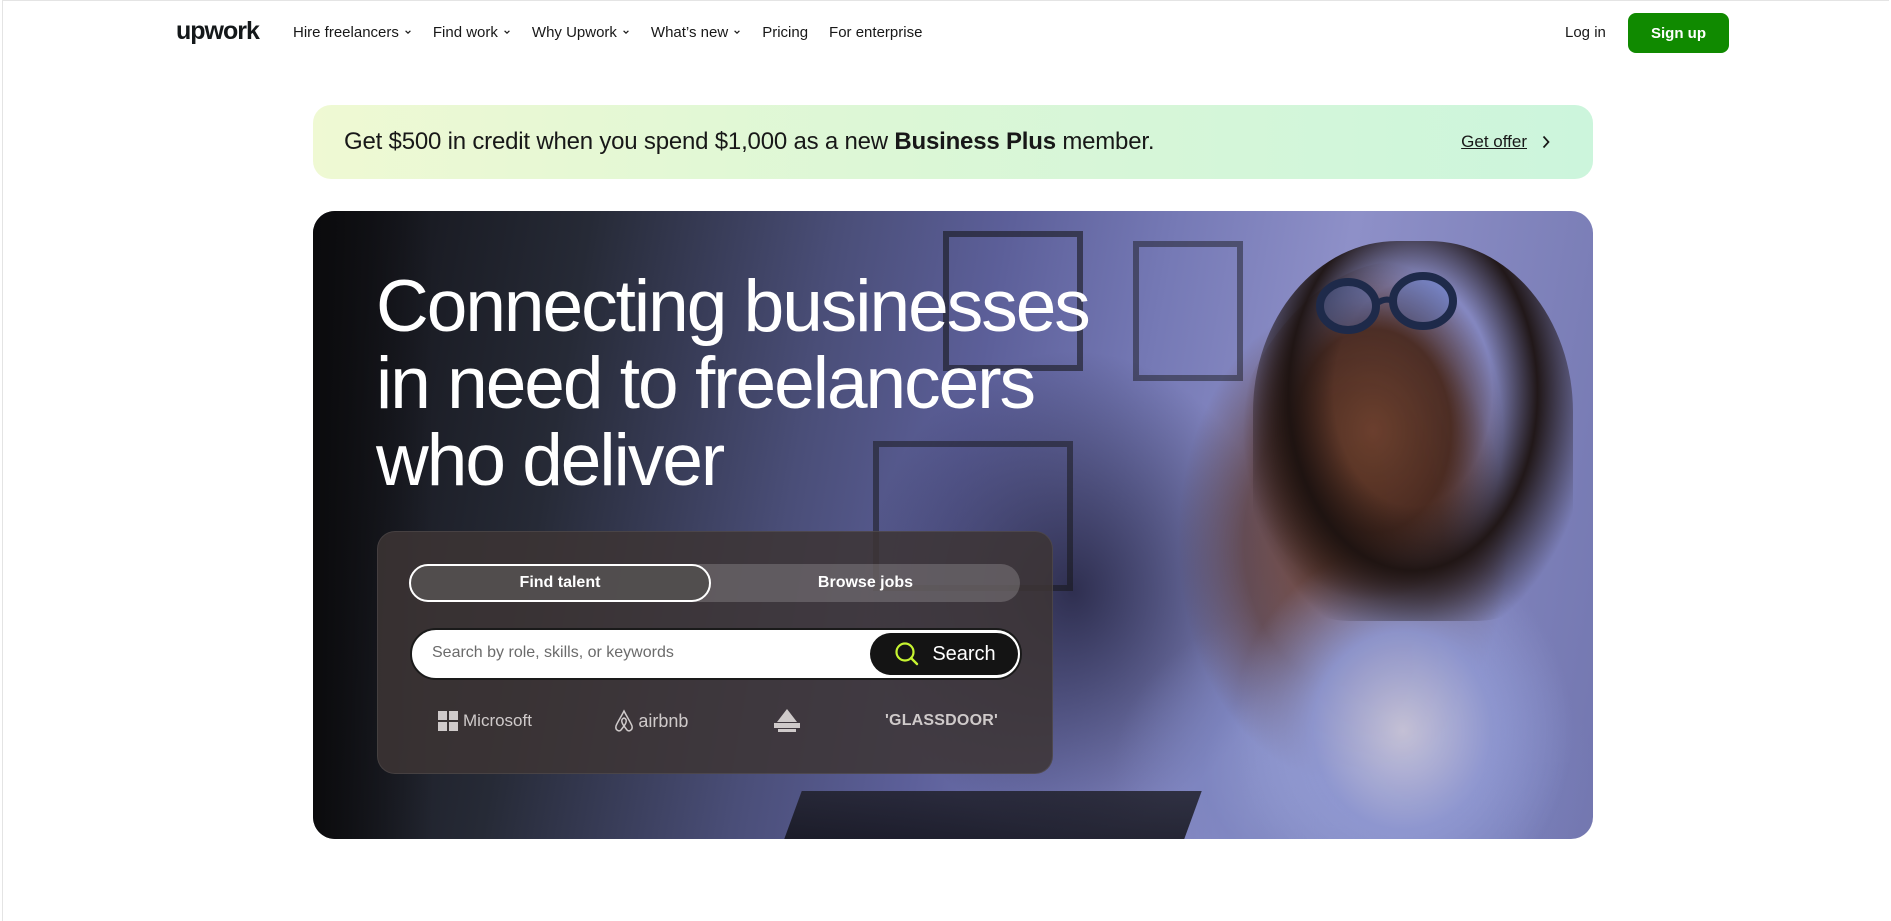 The height and width of the screenshot is (921, 1891). What do you see at coordinates (706, 383) in the screenshot?
I see `hero-headline-line: in need to freelancers` at bounding box center [706, 383].